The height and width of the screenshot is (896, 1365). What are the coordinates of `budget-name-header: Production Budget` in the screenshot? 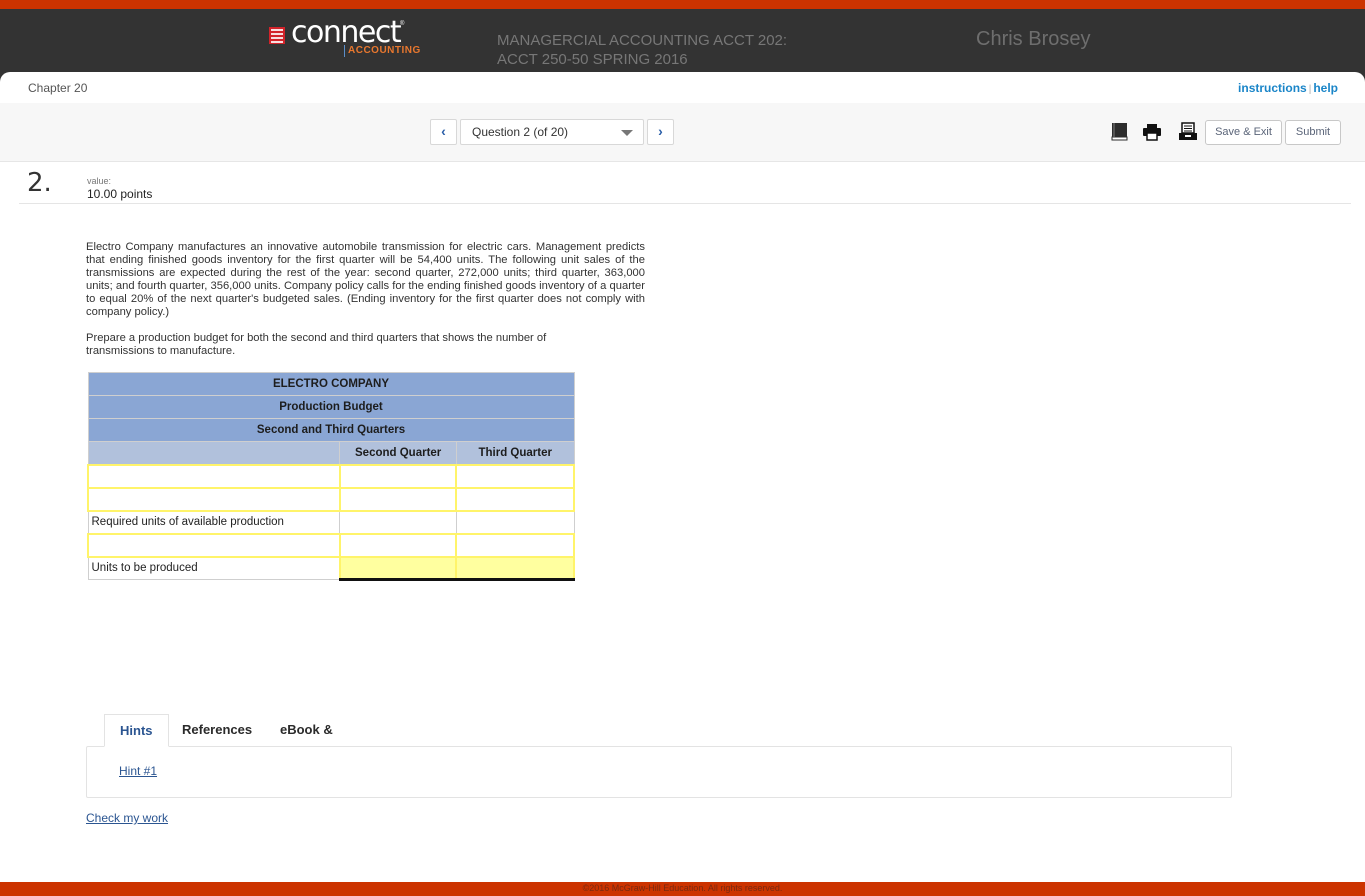 It's located at (331, 407).